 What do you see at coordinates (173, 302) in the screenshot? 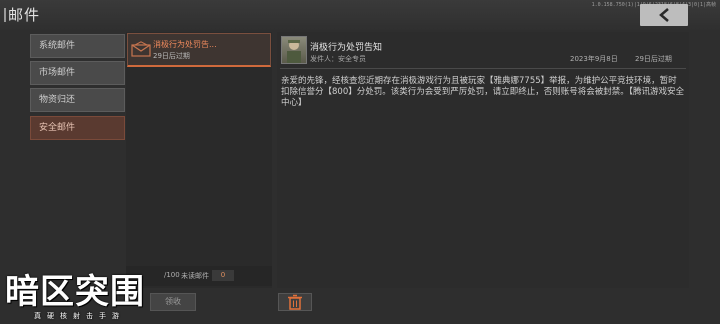
I see `collect-button: 领收` at bounding box center [173, 302].